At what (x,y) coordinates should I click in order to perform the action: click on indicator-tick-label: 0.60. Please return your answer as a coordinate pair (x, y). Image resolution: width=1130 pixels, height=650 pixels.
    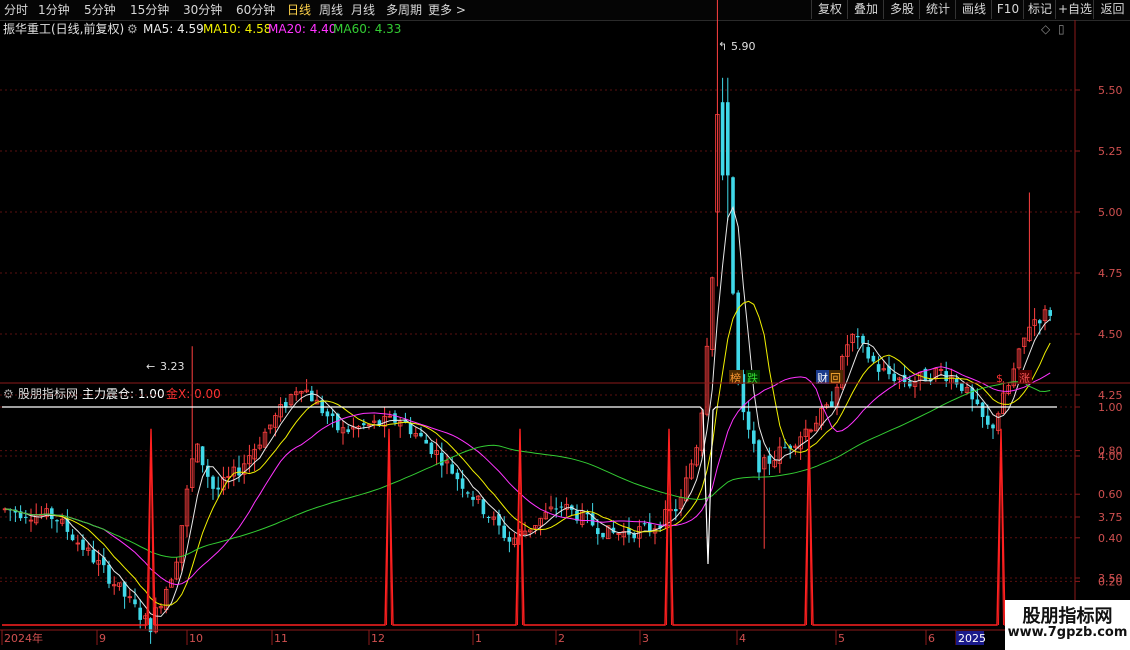
    Looking at the image, I should click on (1110, 494).